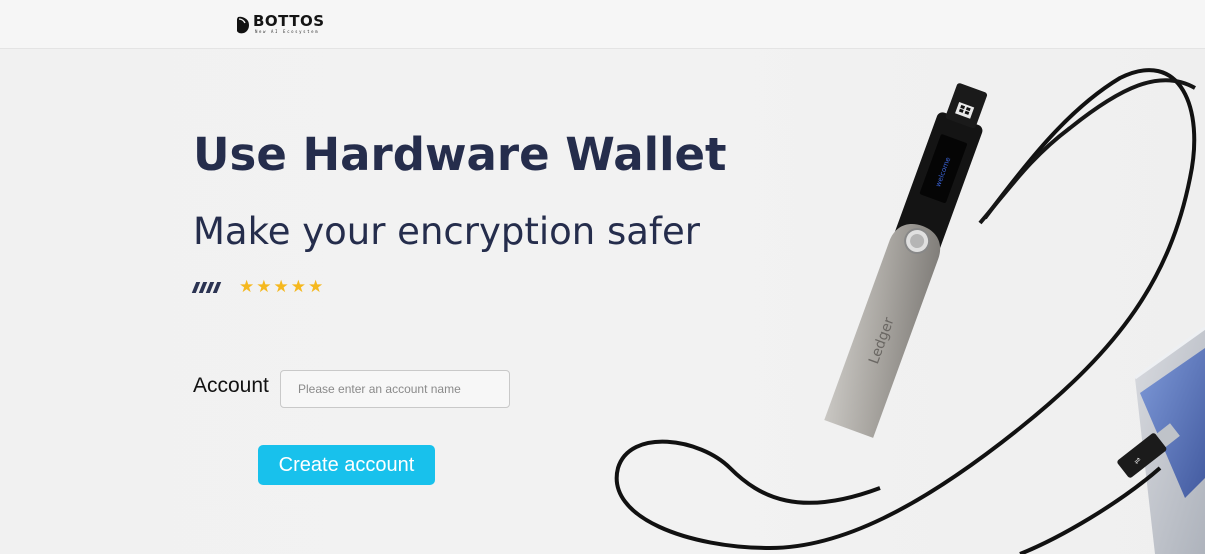  Describe the element at coordinates (287, 31) in the screenshot. I see `brand-tagline: New AI Ecosystem` at that location.